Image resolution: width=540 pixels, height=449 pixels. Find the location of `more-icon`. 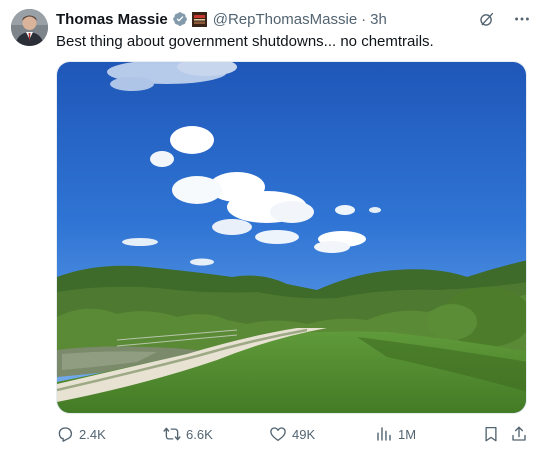

more-icon is located at coordinates (522, 19).